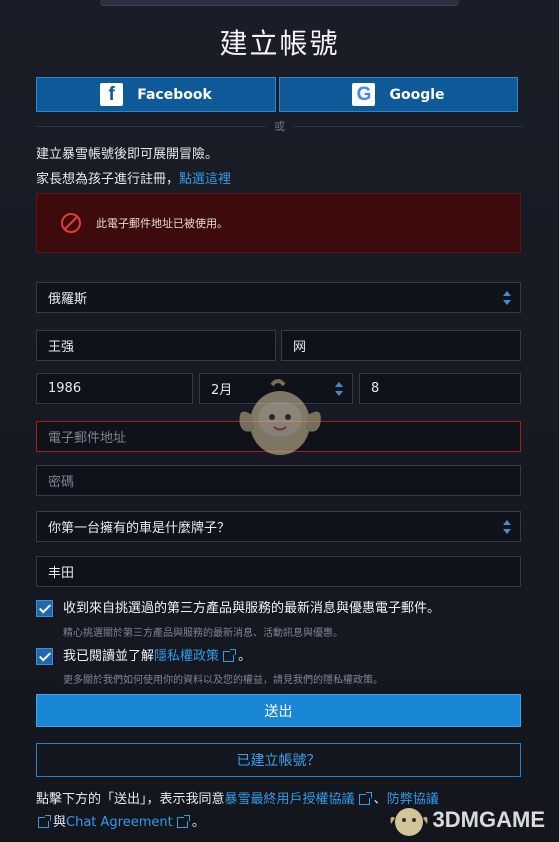  What do you see at coordinates (278, 297) in the screenshot?
I see `country-select: 俄羅斯` at bounding box center [278, 297].